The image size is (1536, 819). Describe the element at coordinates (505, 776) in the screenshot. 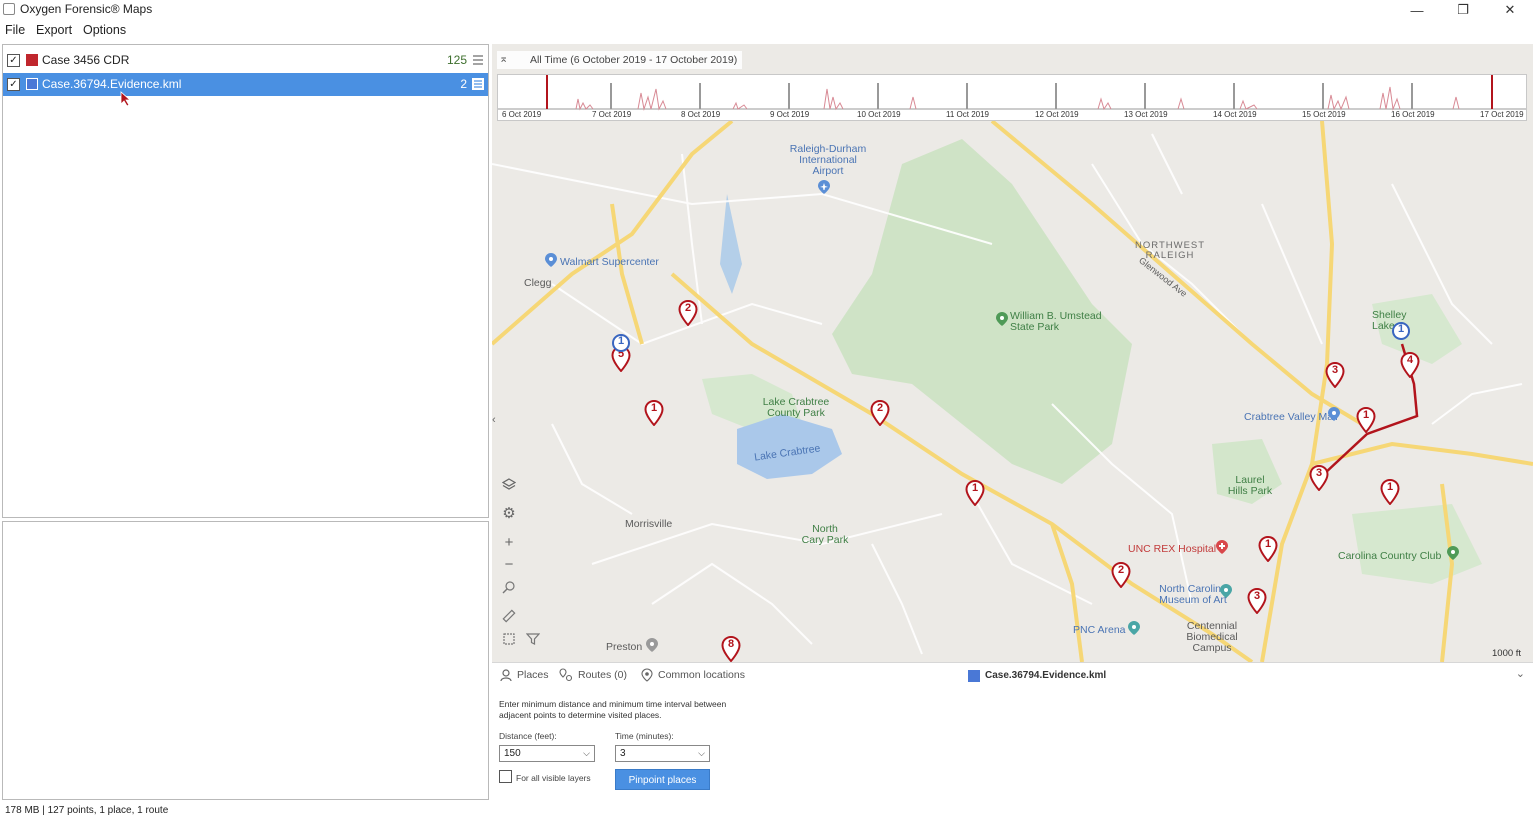

I see `for-all-layers-checkbox` at that location.